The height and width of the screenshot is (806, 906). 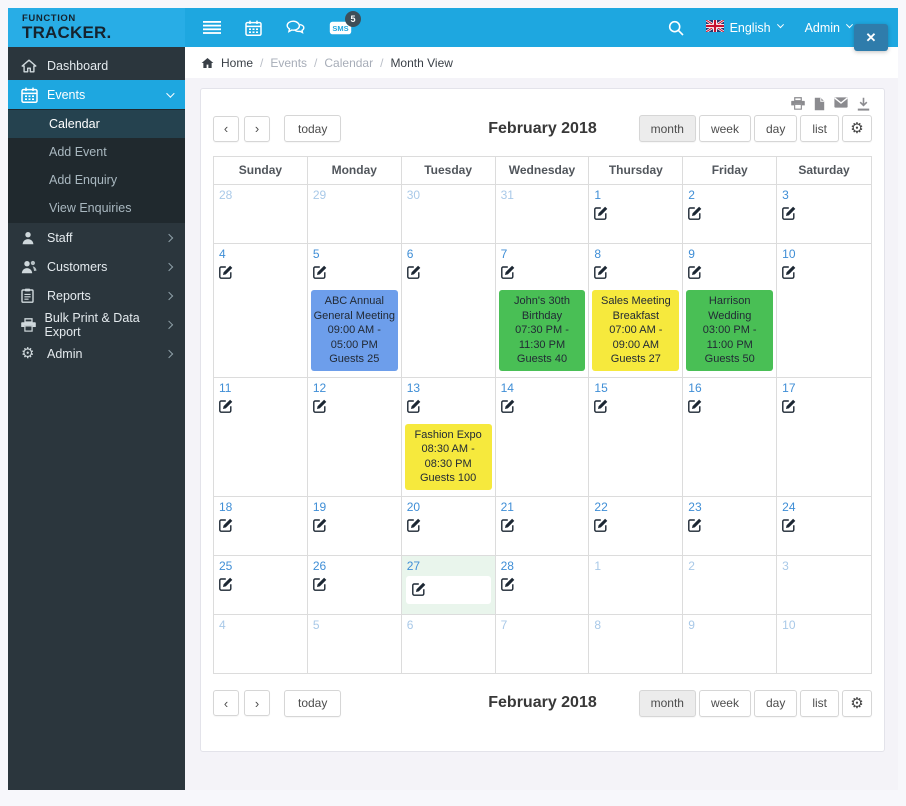 What do you see at coordinates (96, 94) in the screenshot?
I see `sidebar-item-events: Events` at bounding box center [96, 94].